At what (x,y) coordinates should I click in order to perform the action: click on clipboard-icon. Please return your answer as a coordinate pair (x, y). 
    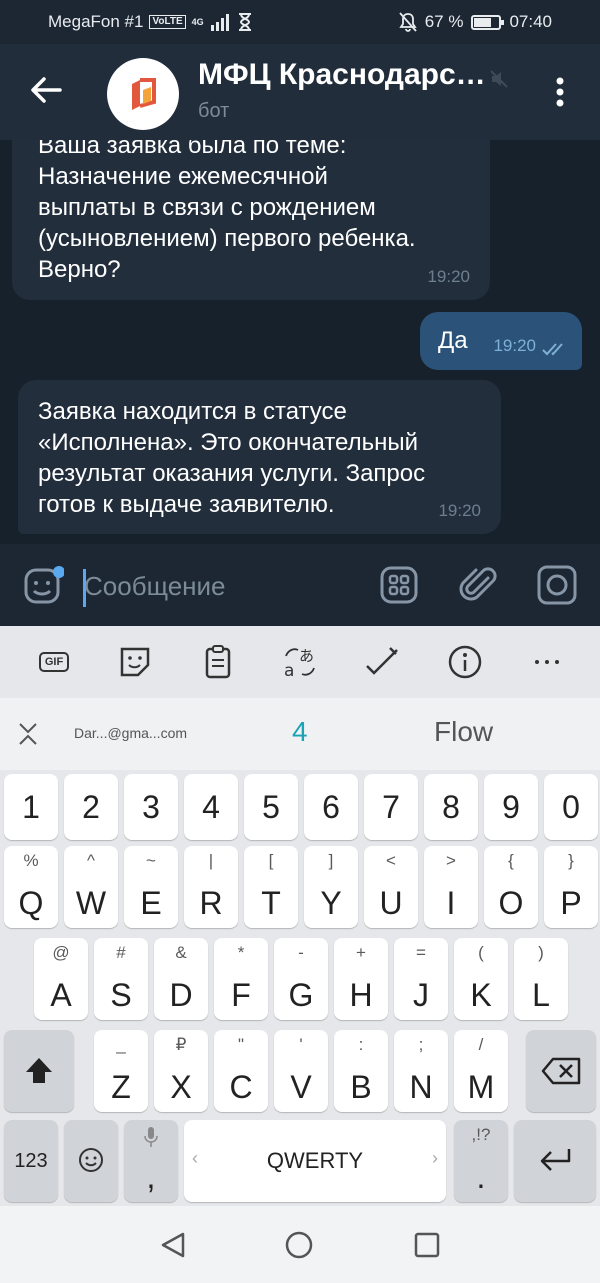
    Looking at the image, I should click on (218, 662).